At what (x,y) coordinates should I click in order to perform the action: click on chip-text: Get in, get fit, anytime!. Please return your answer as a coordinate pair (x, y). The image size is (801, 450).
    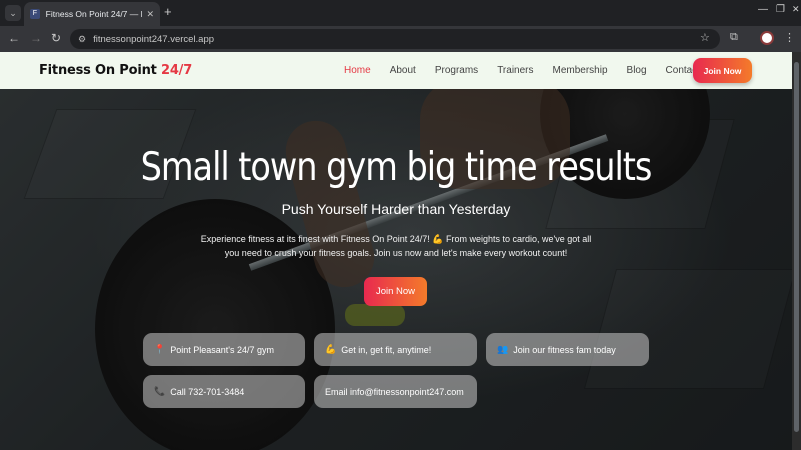
    Looking at the image, I should click on (386, 349).